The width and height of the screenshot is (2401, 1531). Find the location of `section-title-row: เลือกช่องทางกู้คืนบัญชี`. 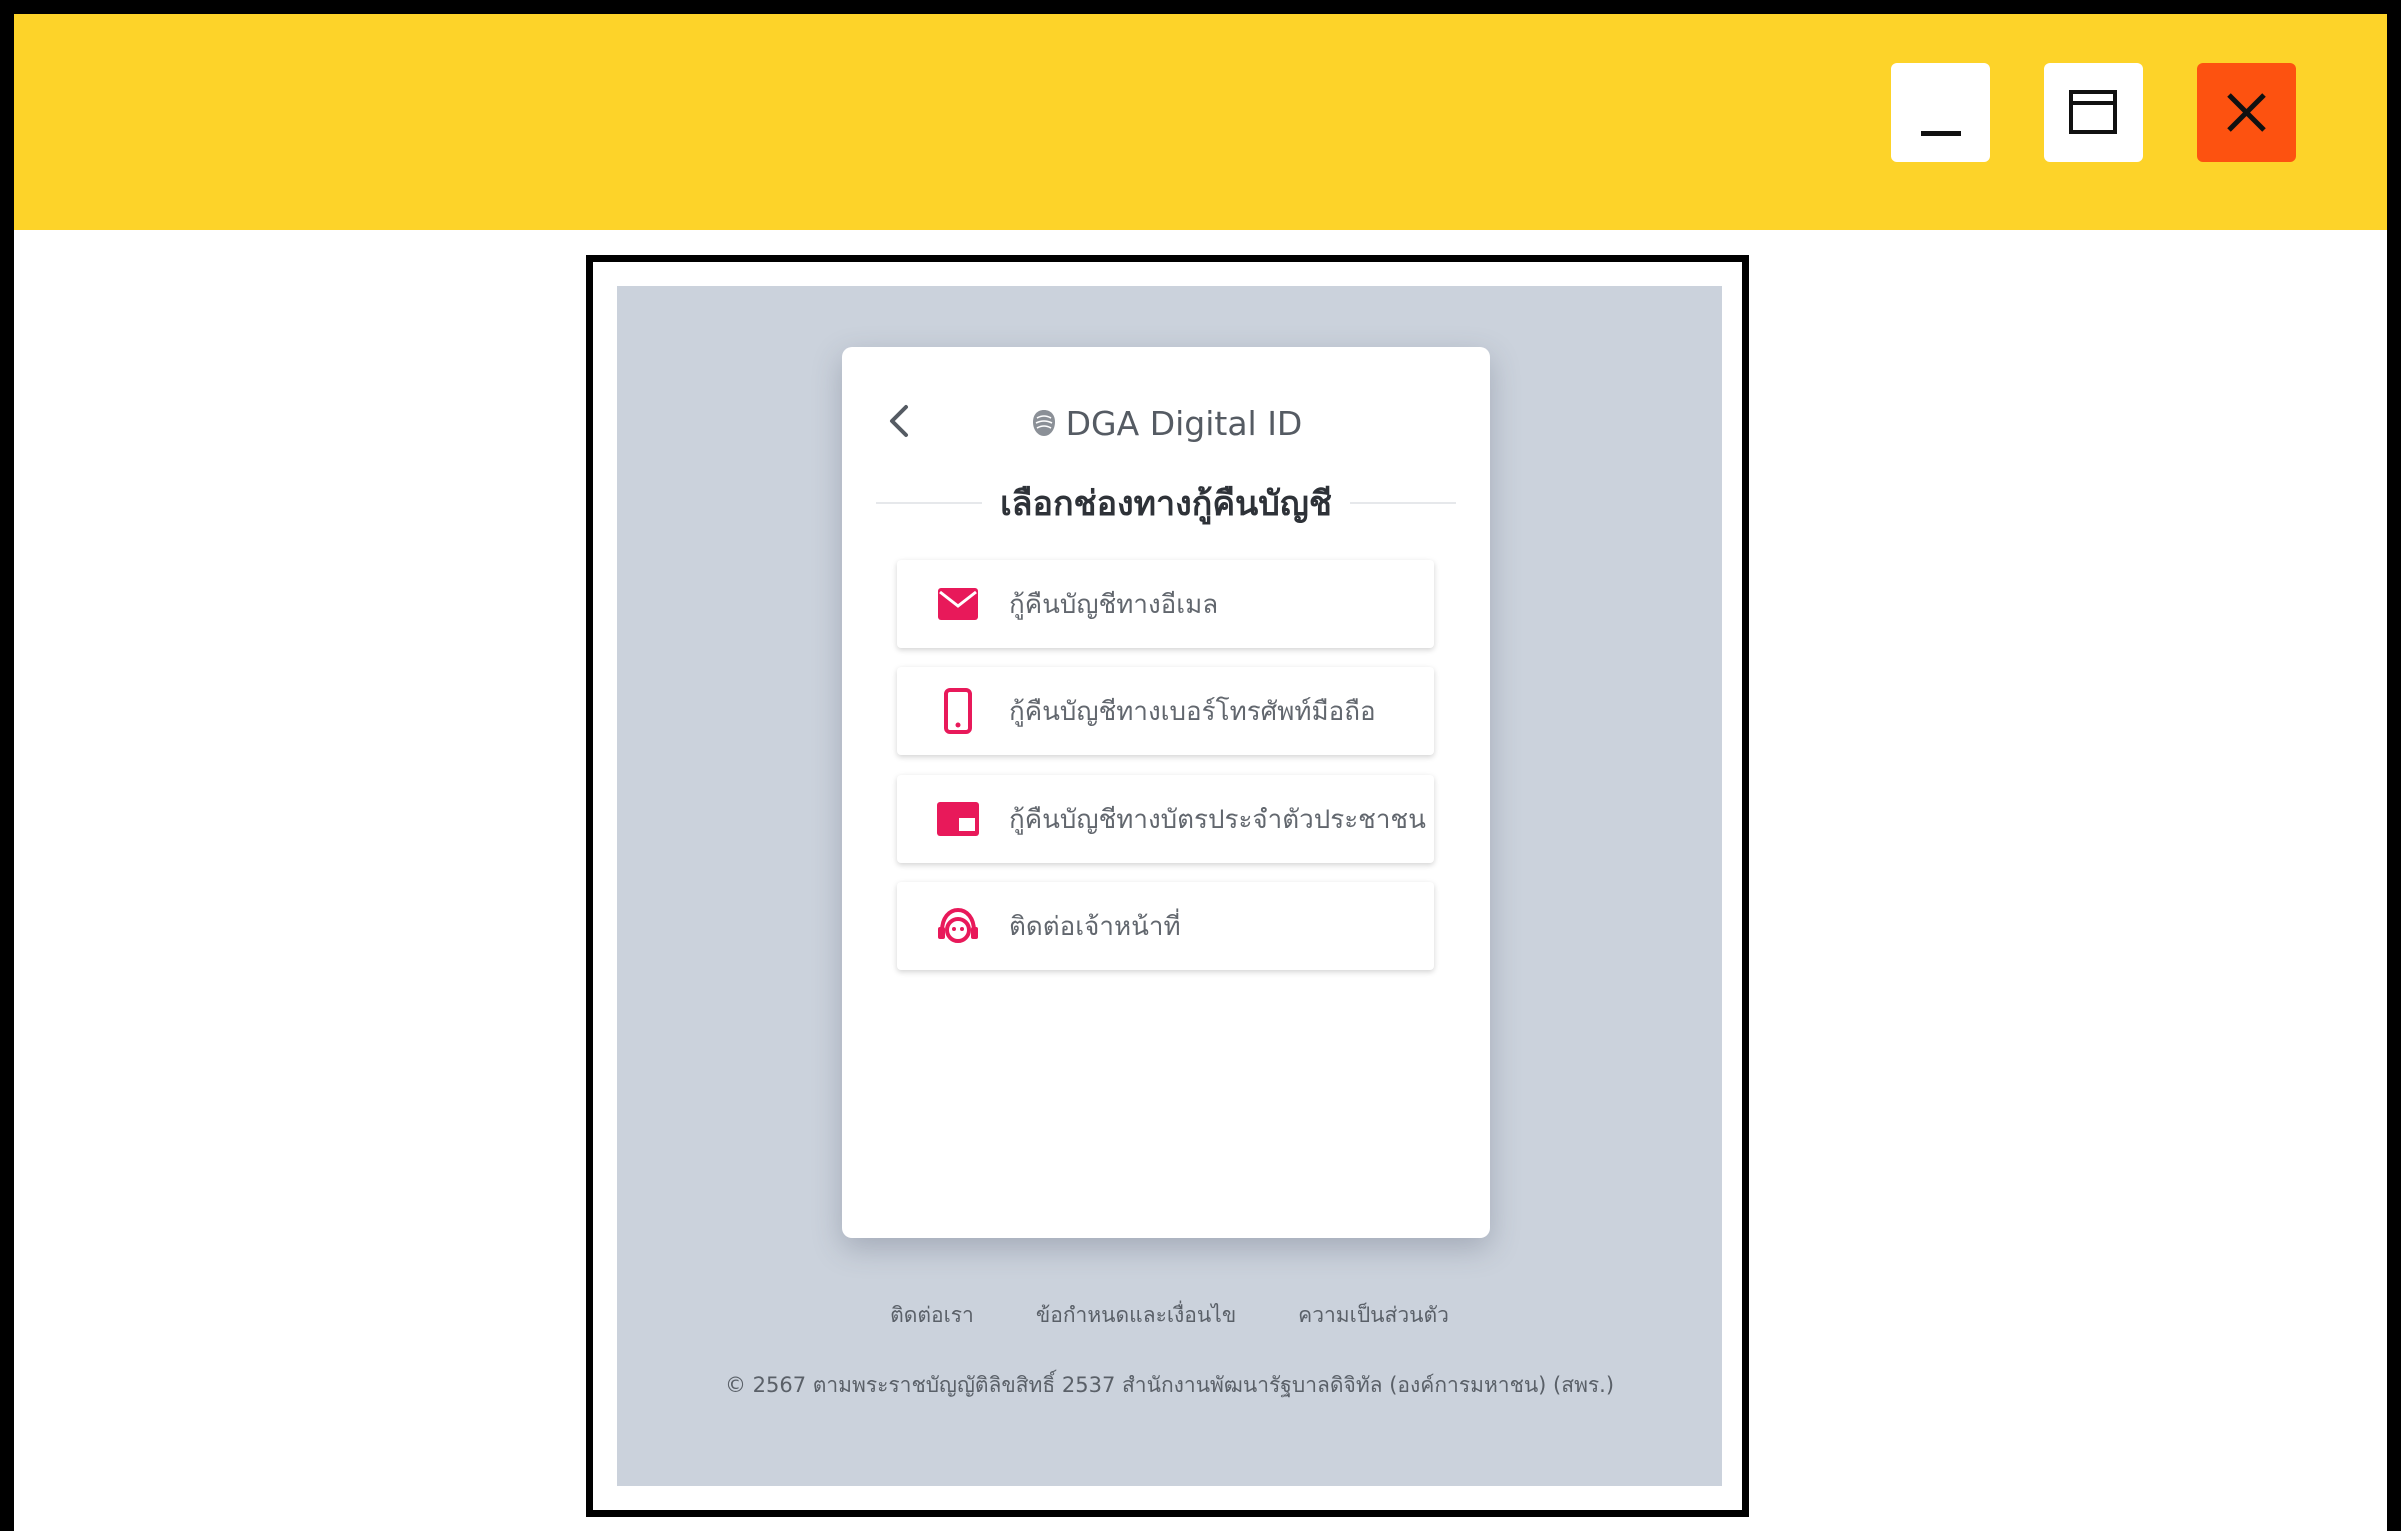

section-title-row: เลือกช่องทางกู้คืนบัญชี is located at coordinates (1166, 503).